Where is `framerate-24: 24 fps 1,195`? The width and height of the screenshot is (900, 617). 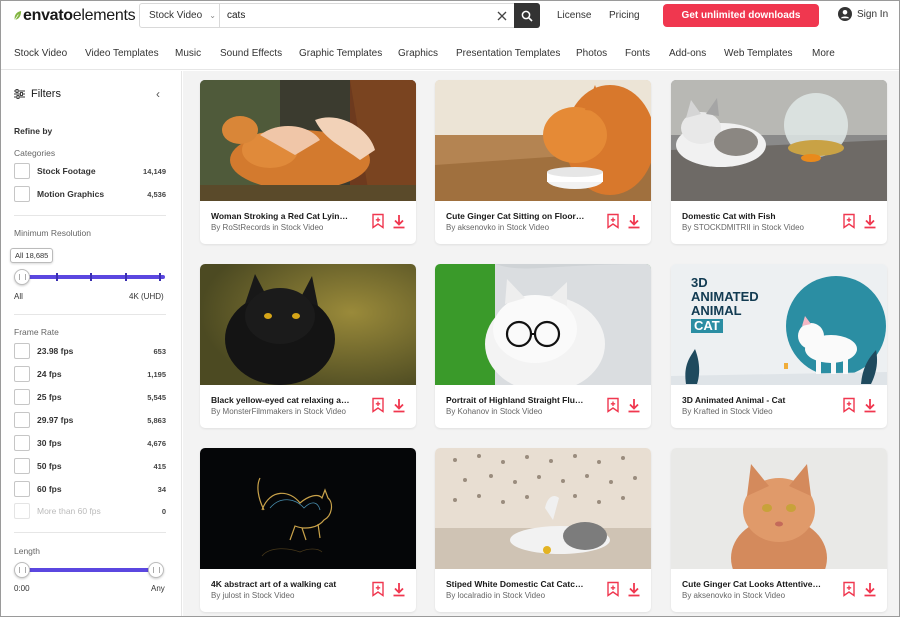
framerate-24: 24 fps 1,195 is located at coordinates (90, 374).